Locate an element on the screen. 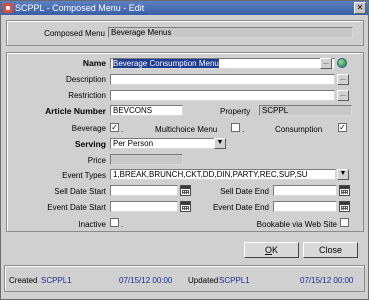 Image resolution: width=369 pixels, height=300 pixels. updated-user: SCPPL1 is located at coordinates (234, 280).